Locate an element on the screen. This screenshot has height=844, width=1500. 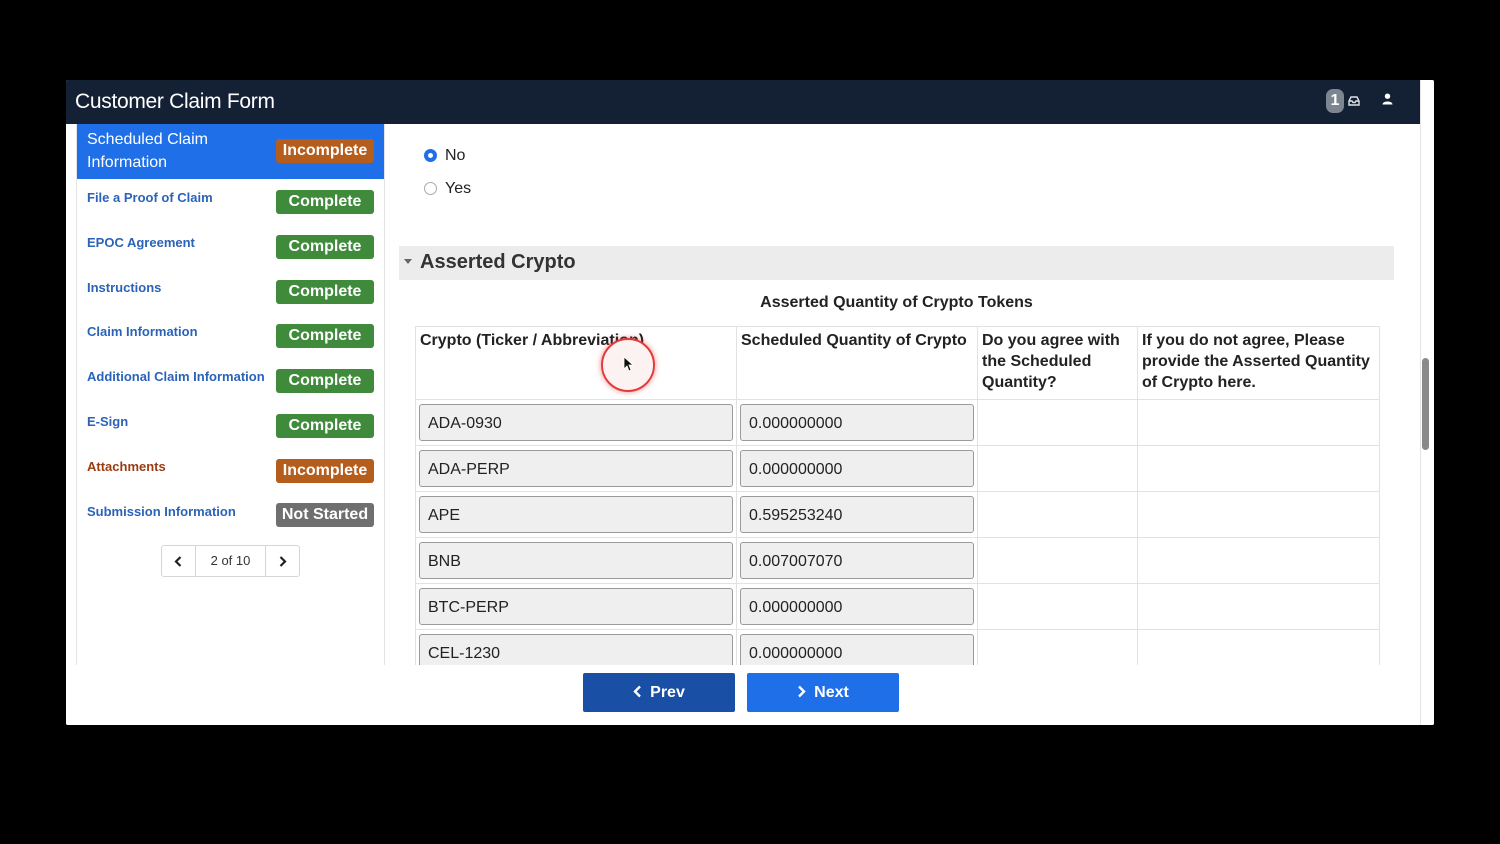
table-row: APE 0.595253240 is located at coordinates (897, 514).